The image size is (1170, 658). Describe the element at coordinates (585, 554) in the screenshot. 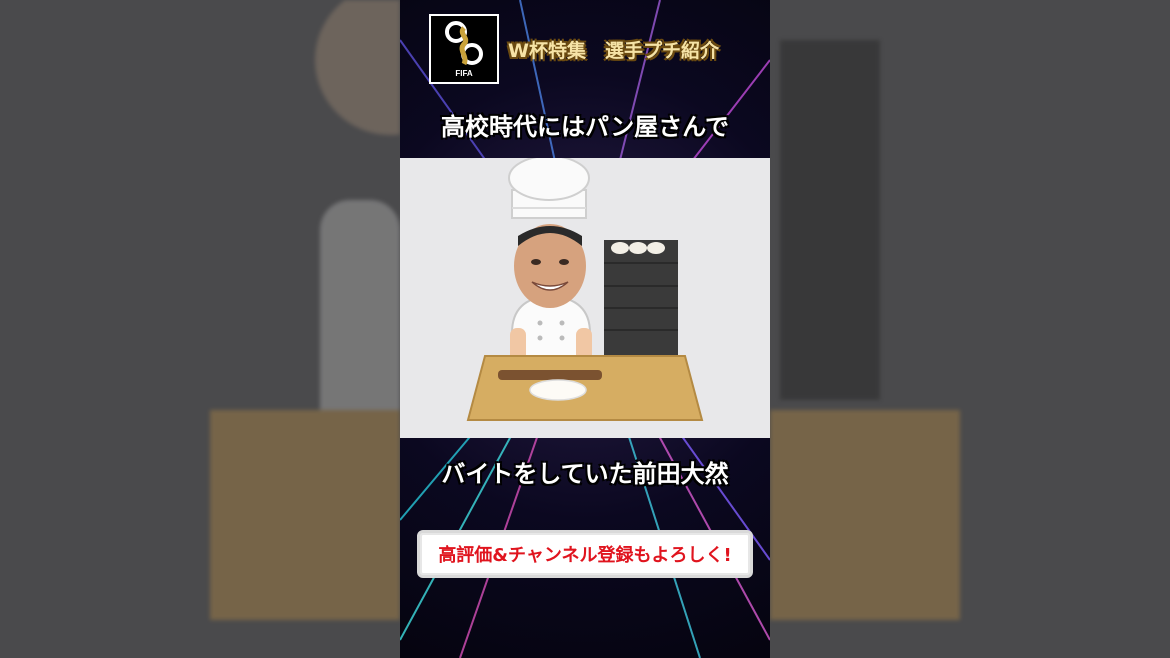

I see `like-subscribe-banner: 高評価&チャンネル登録もよろしく!` at that location.